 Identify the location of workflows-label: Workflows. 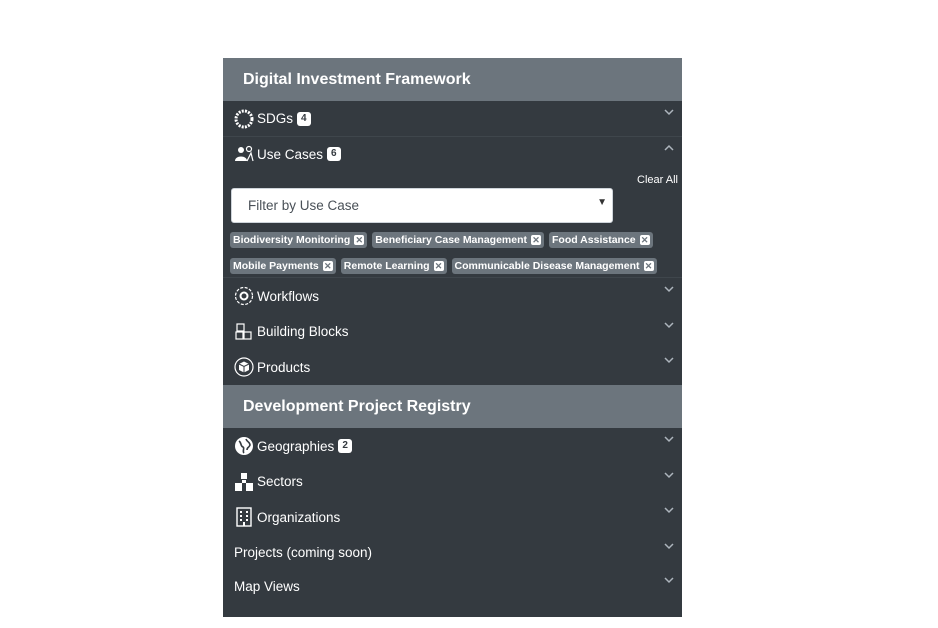
(288, 296).